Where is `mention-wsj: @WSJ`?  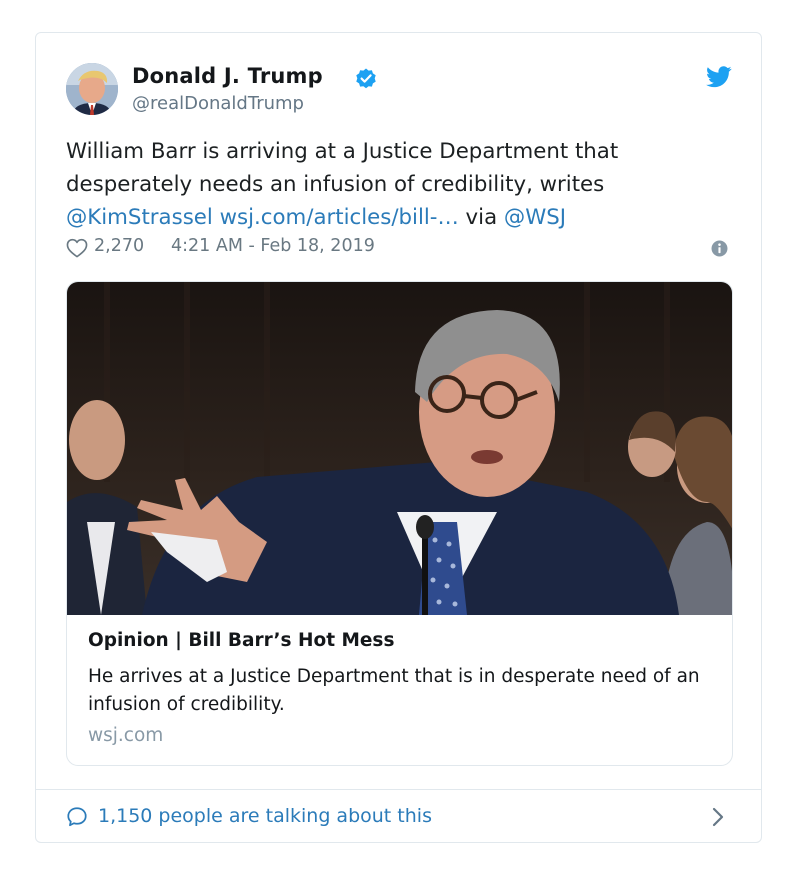
mention-wsj: @WSJ is located at coordinates (535, 217).